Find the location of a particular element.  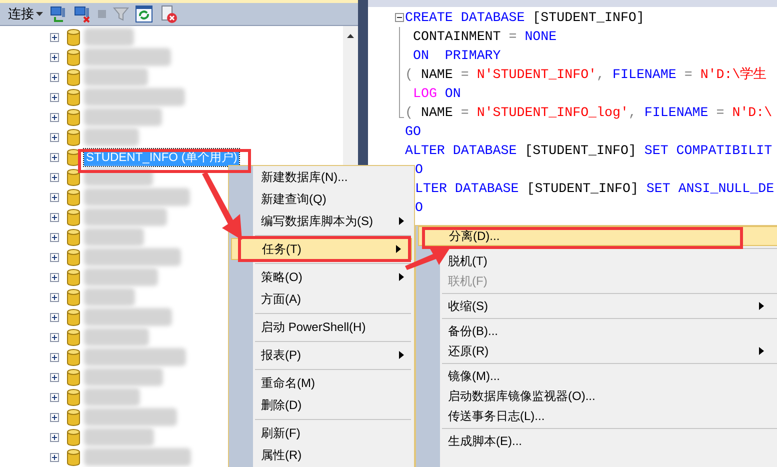

code-line: ON PRIMARY is located at coordinates (456, 55).